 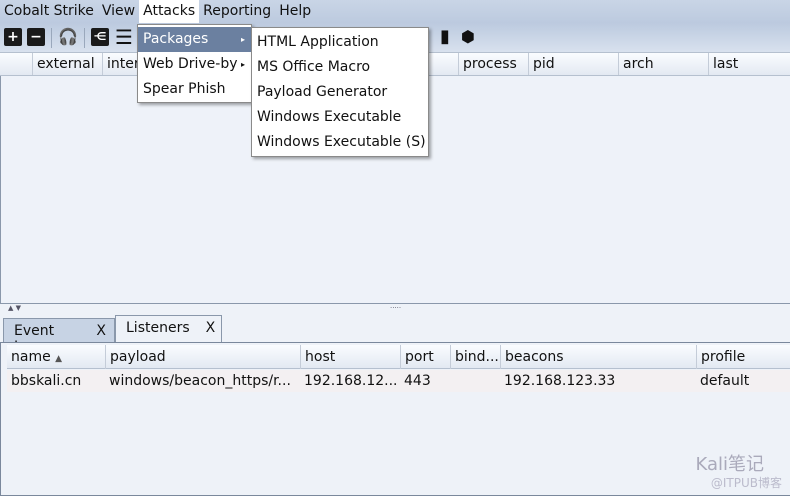 I want to click on column-header-beacons: beacons, so click(x=598, y=357).